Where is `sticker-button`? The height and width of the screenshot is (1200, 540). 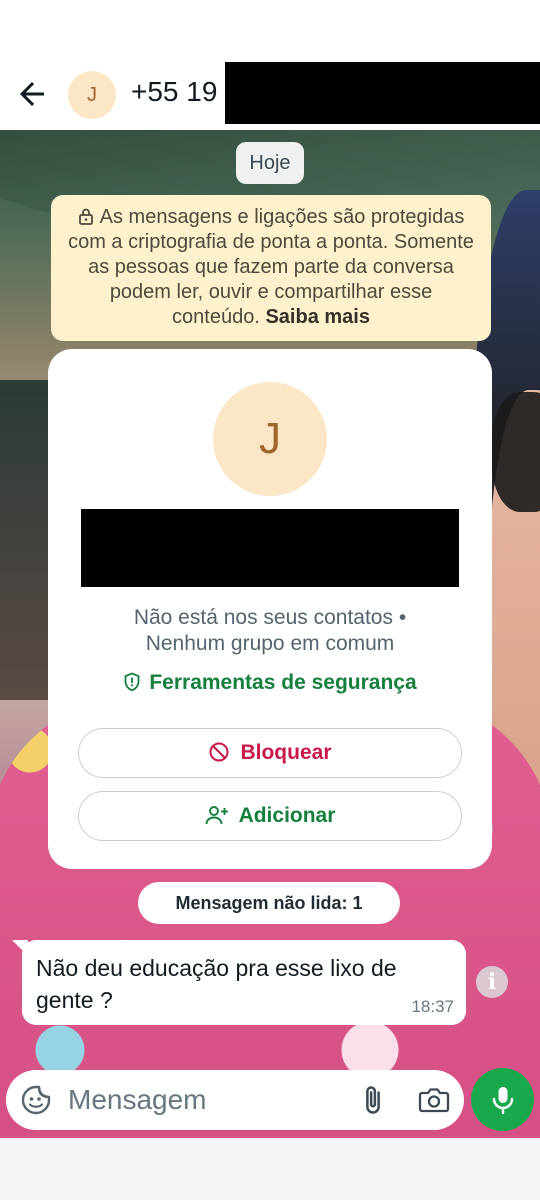
sticker-button is located at coordinates (36, 1100).